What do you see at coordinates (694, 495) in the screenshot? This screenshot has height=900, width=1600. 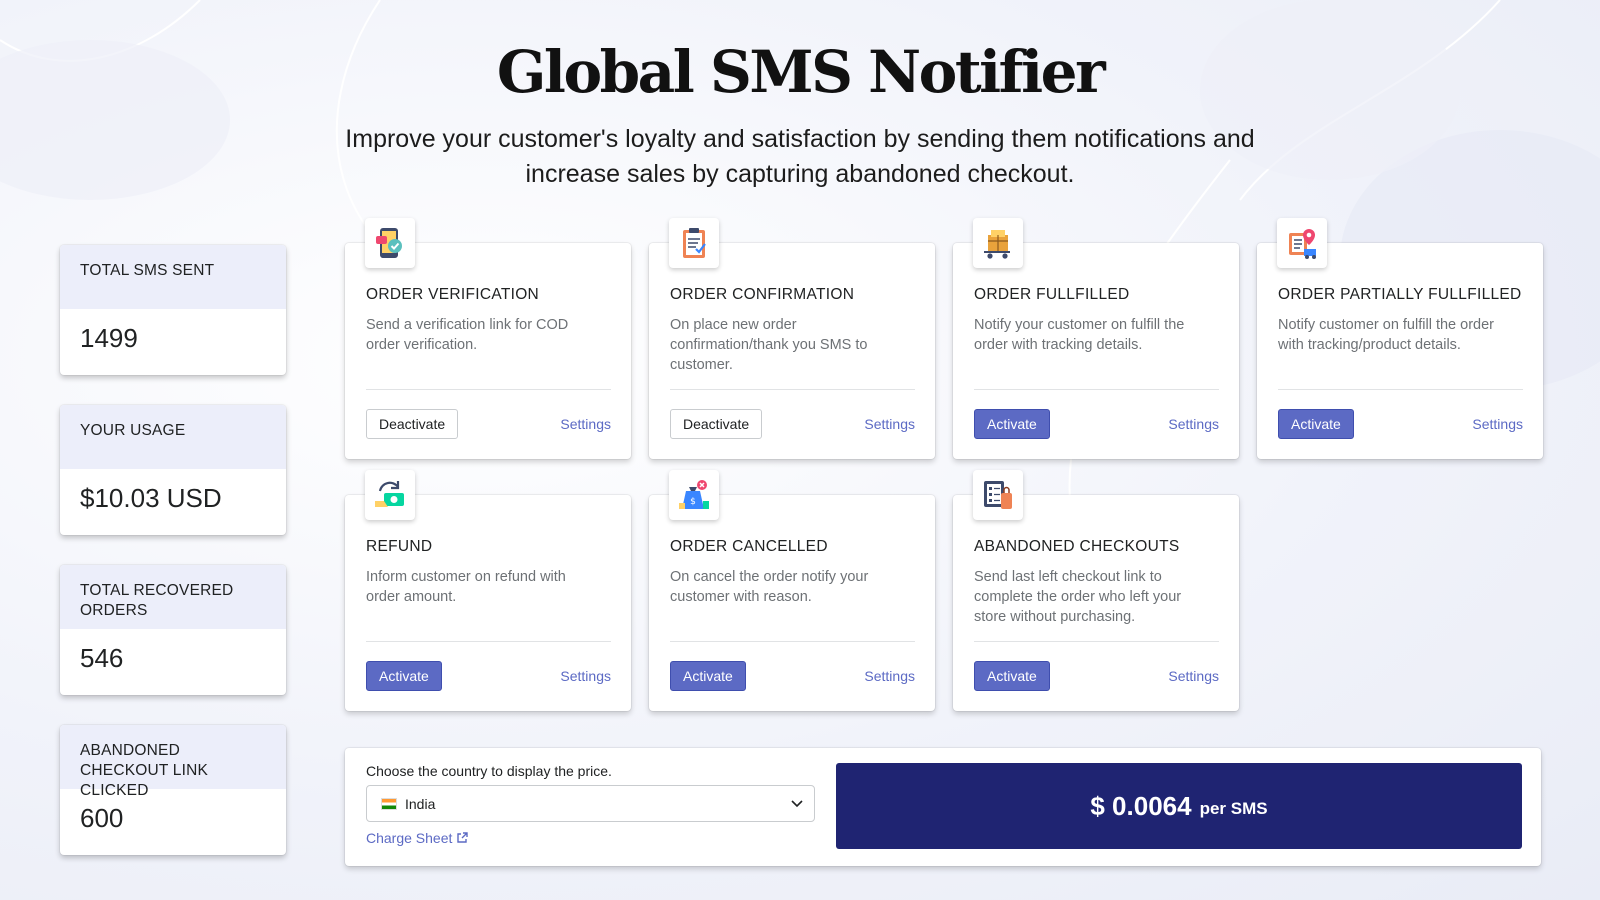 I see `money-bag-cancel-icon: $` at bounding box center [694, 495].